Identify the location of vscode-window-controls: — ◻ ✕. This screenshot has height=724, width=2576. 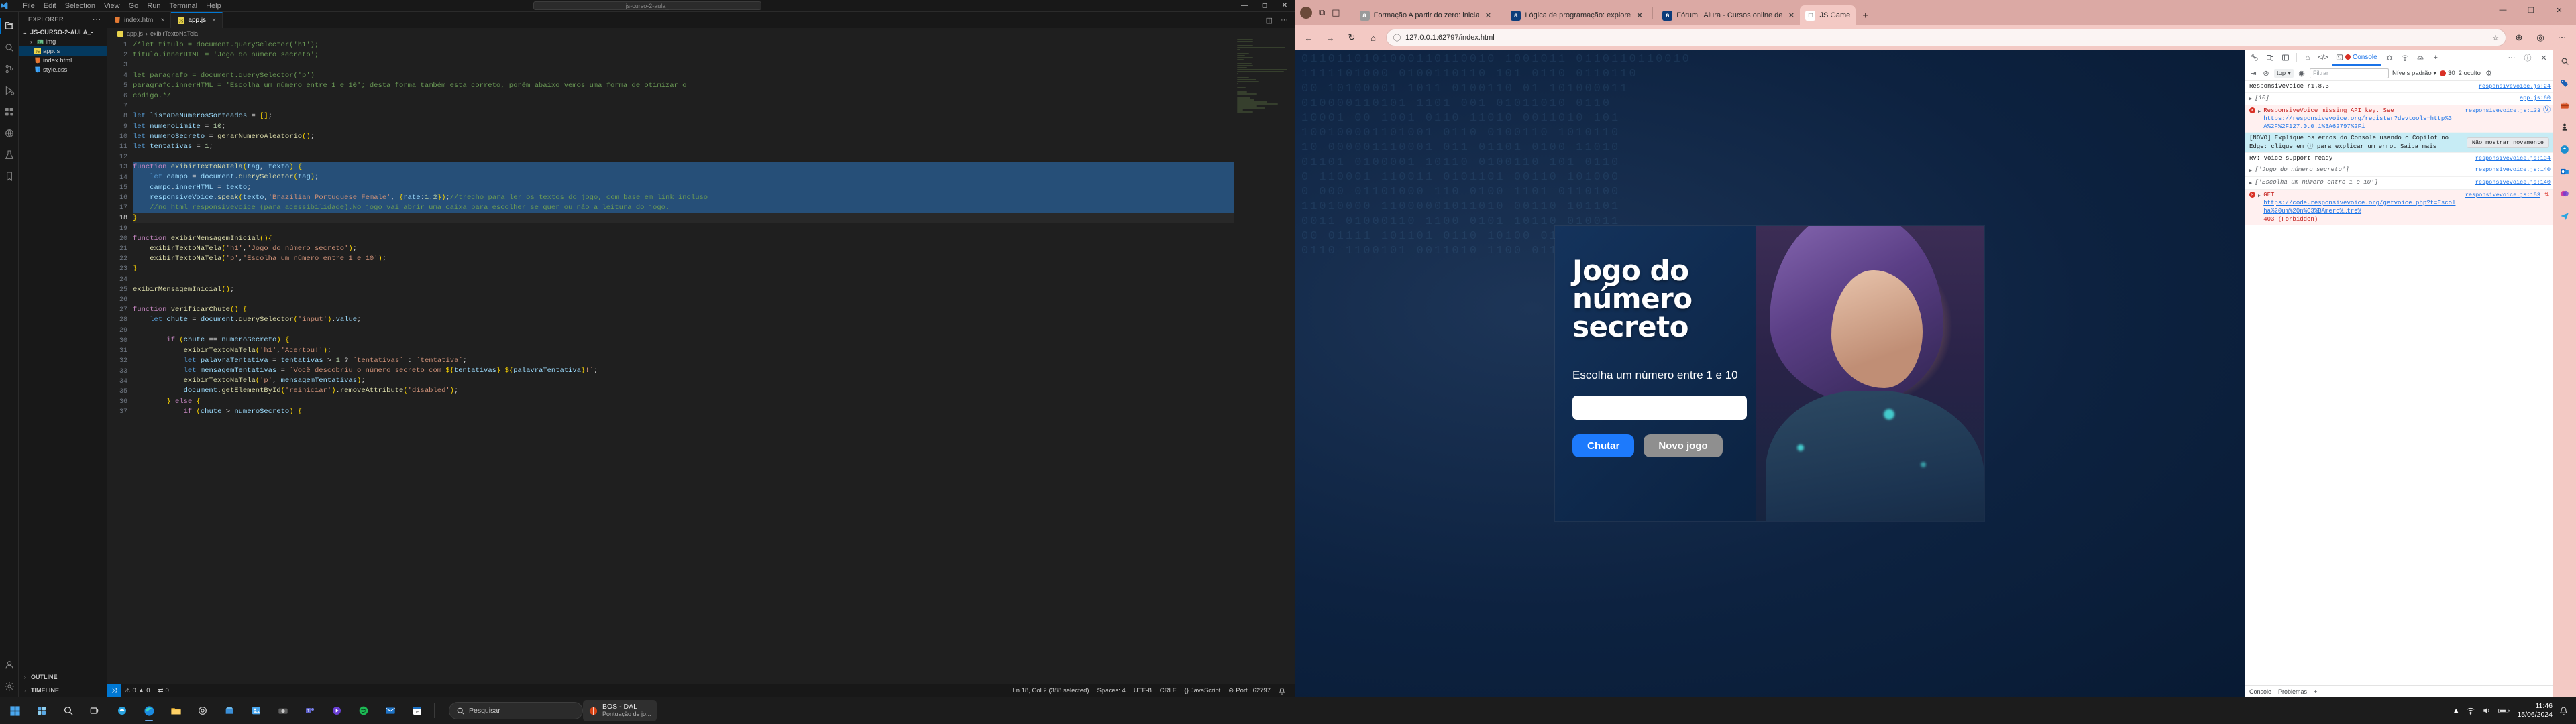
(1264, 6).